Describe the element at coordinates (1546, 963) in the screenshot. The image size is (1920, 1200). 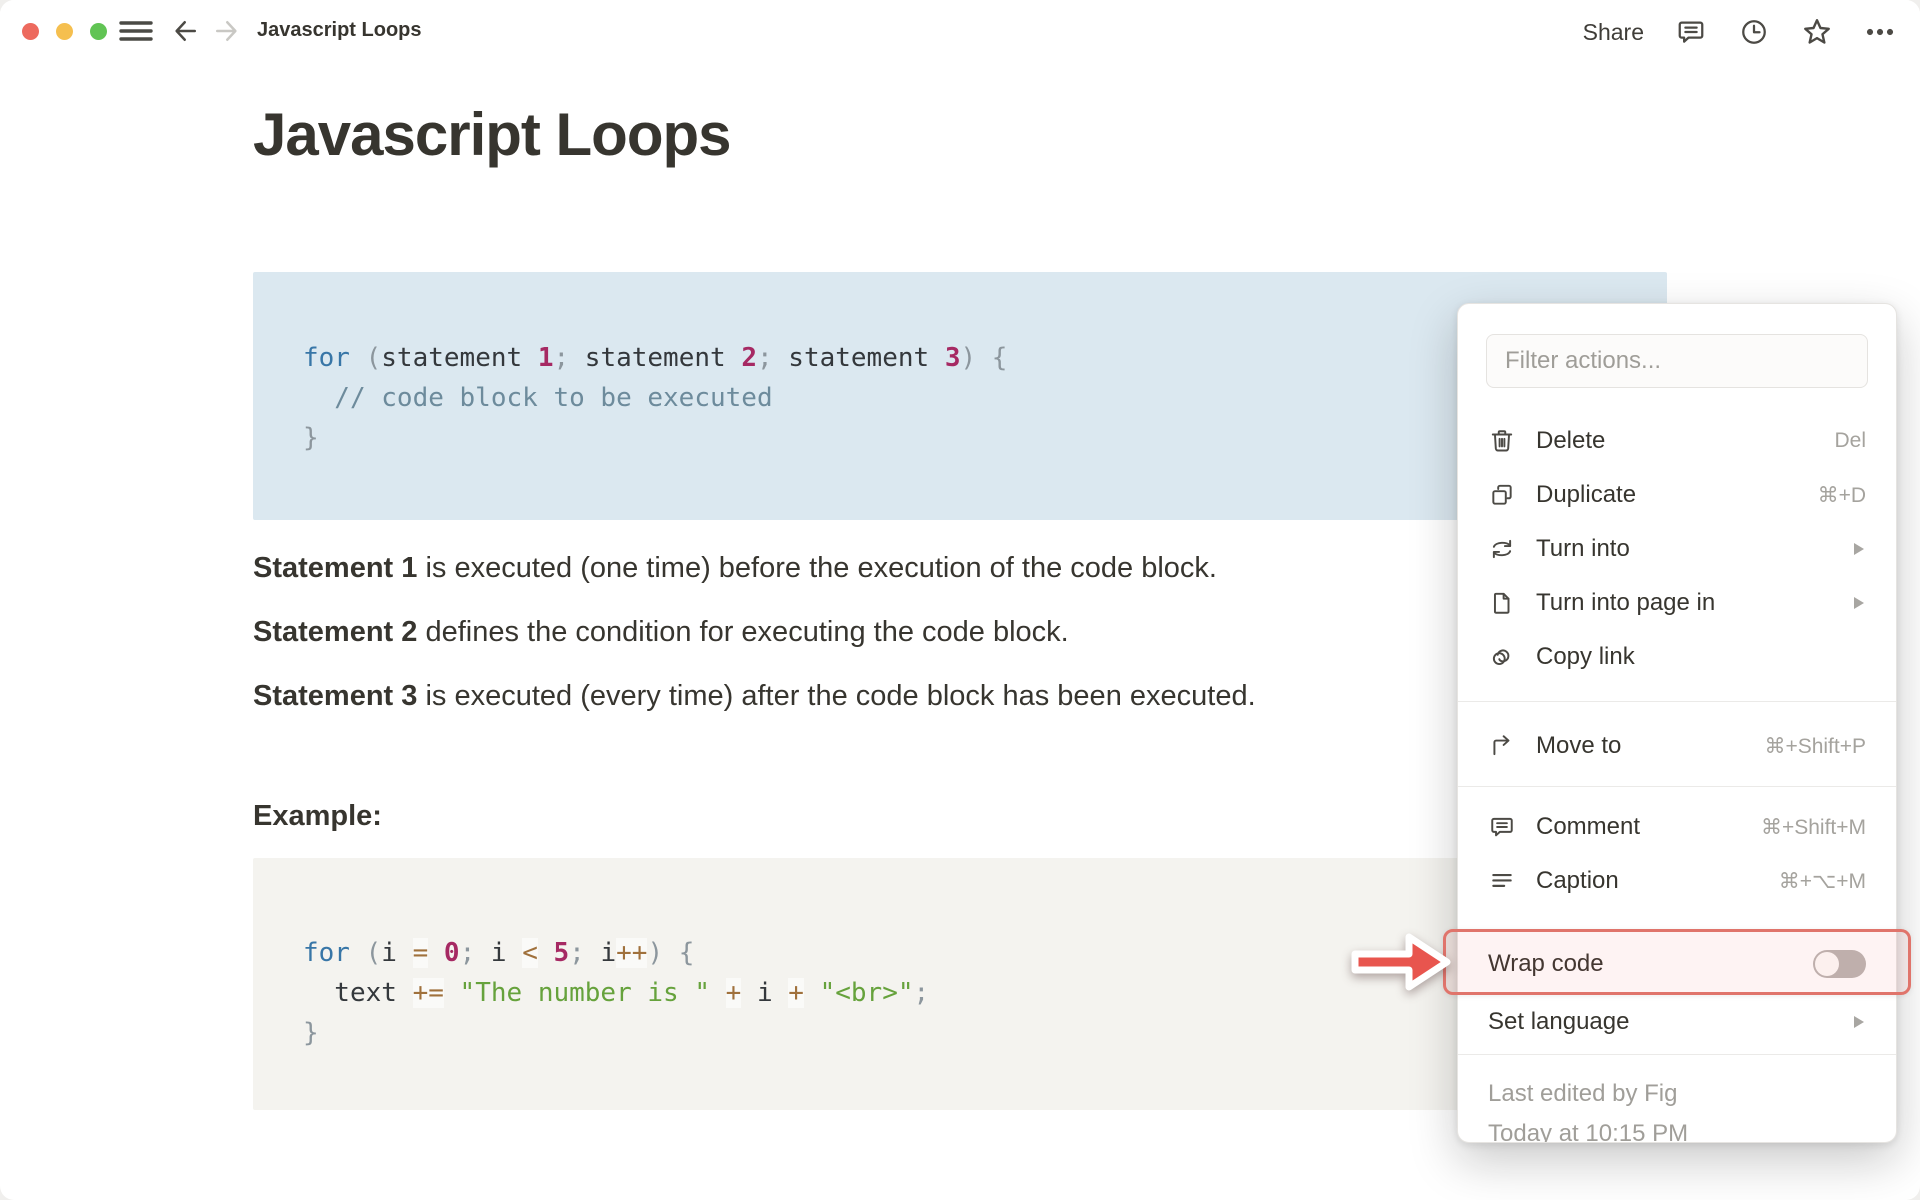
I see `menu-item-label: Wrap code` at that location.